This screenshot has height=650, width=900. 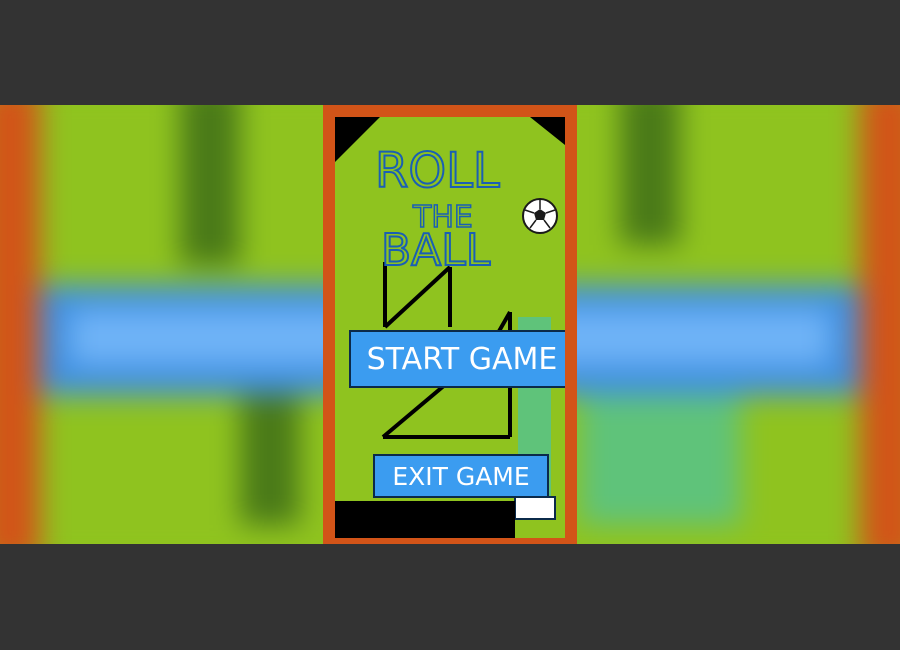 I want to click on start-game-button: START GAME, so click(x=457, y=359).